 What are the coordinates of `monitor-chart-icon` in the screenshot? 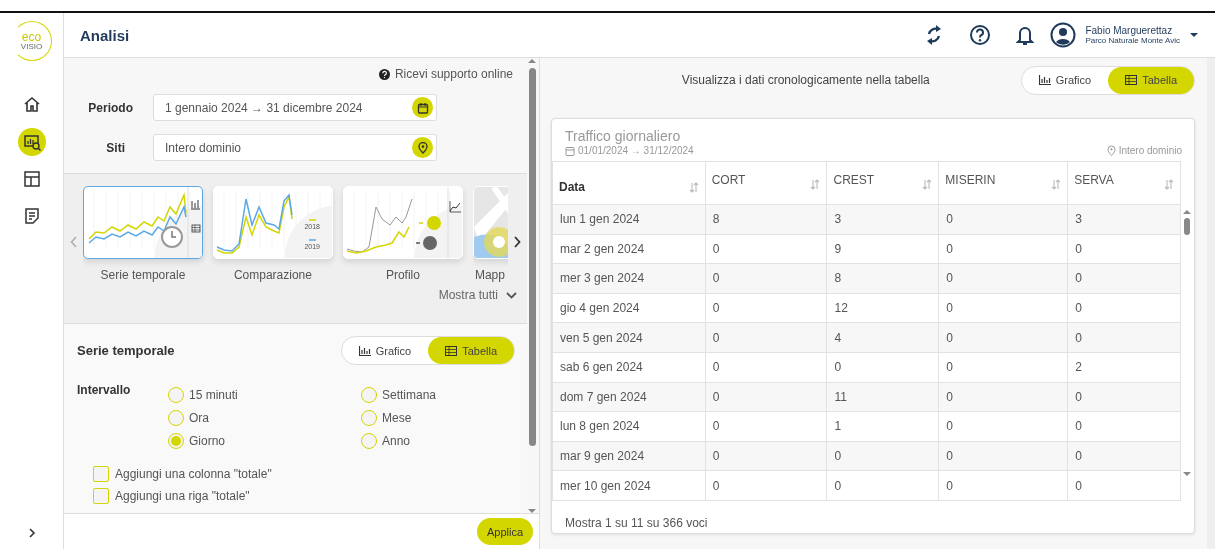 It's located at (31, 142).